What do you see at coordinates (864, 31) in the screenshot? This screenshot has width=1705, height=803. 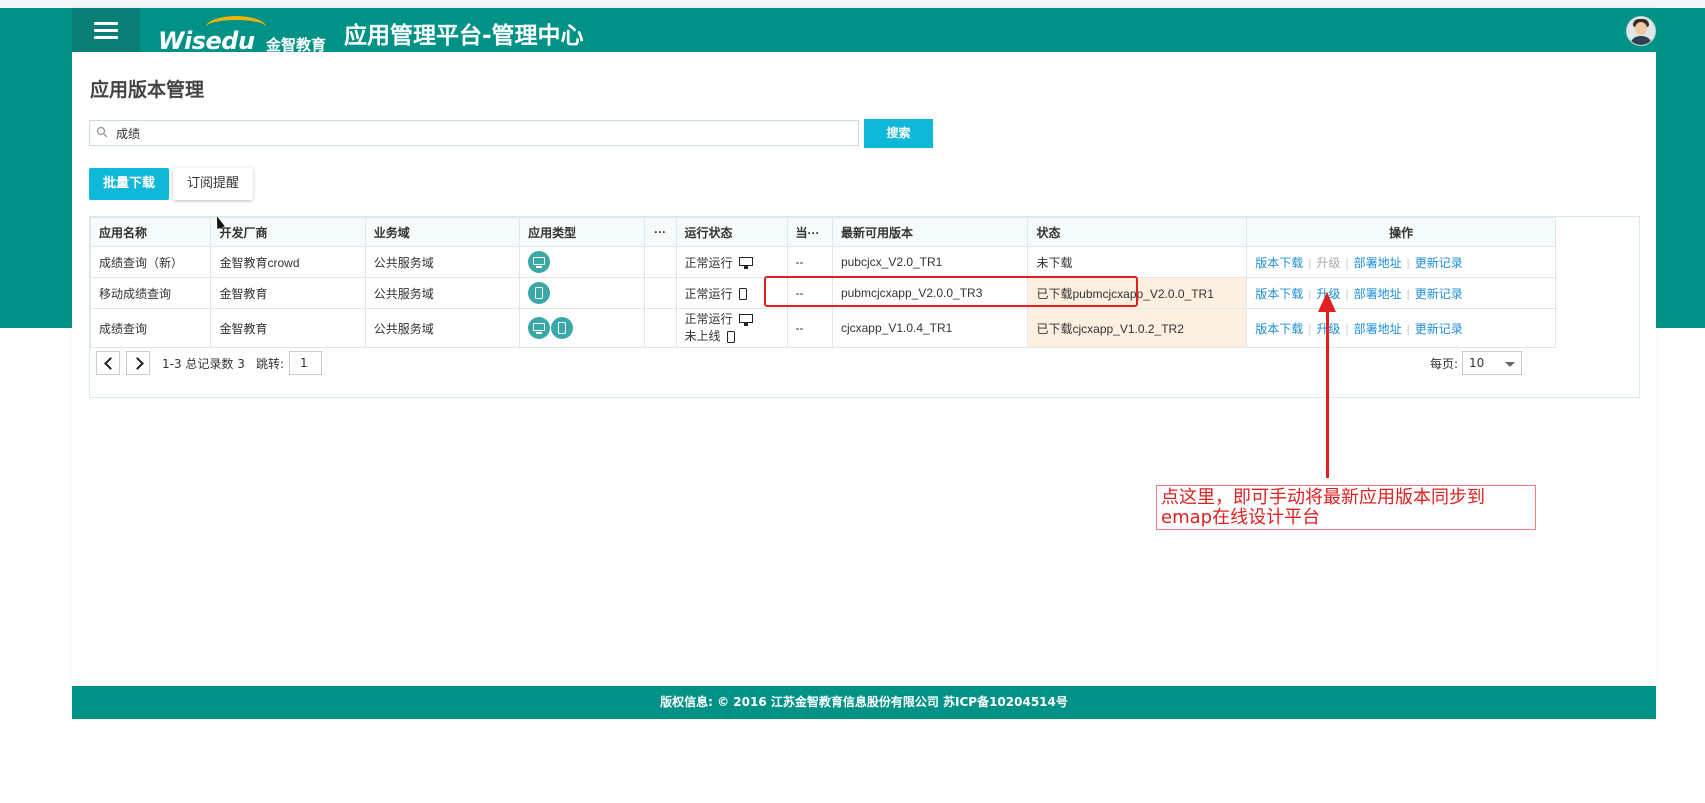 I see `top-header: Wisedu 金智教育 应用管理平台-管理中心` at bounding box center [864, 31].